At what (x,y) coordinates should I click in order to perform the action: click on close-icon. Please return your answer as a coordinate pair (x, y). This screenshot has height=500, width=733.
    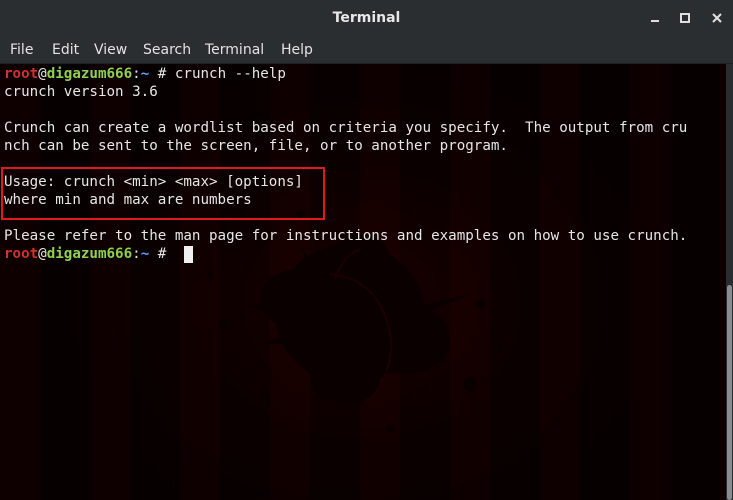
    Looking at the image, I should click on (717, 18).